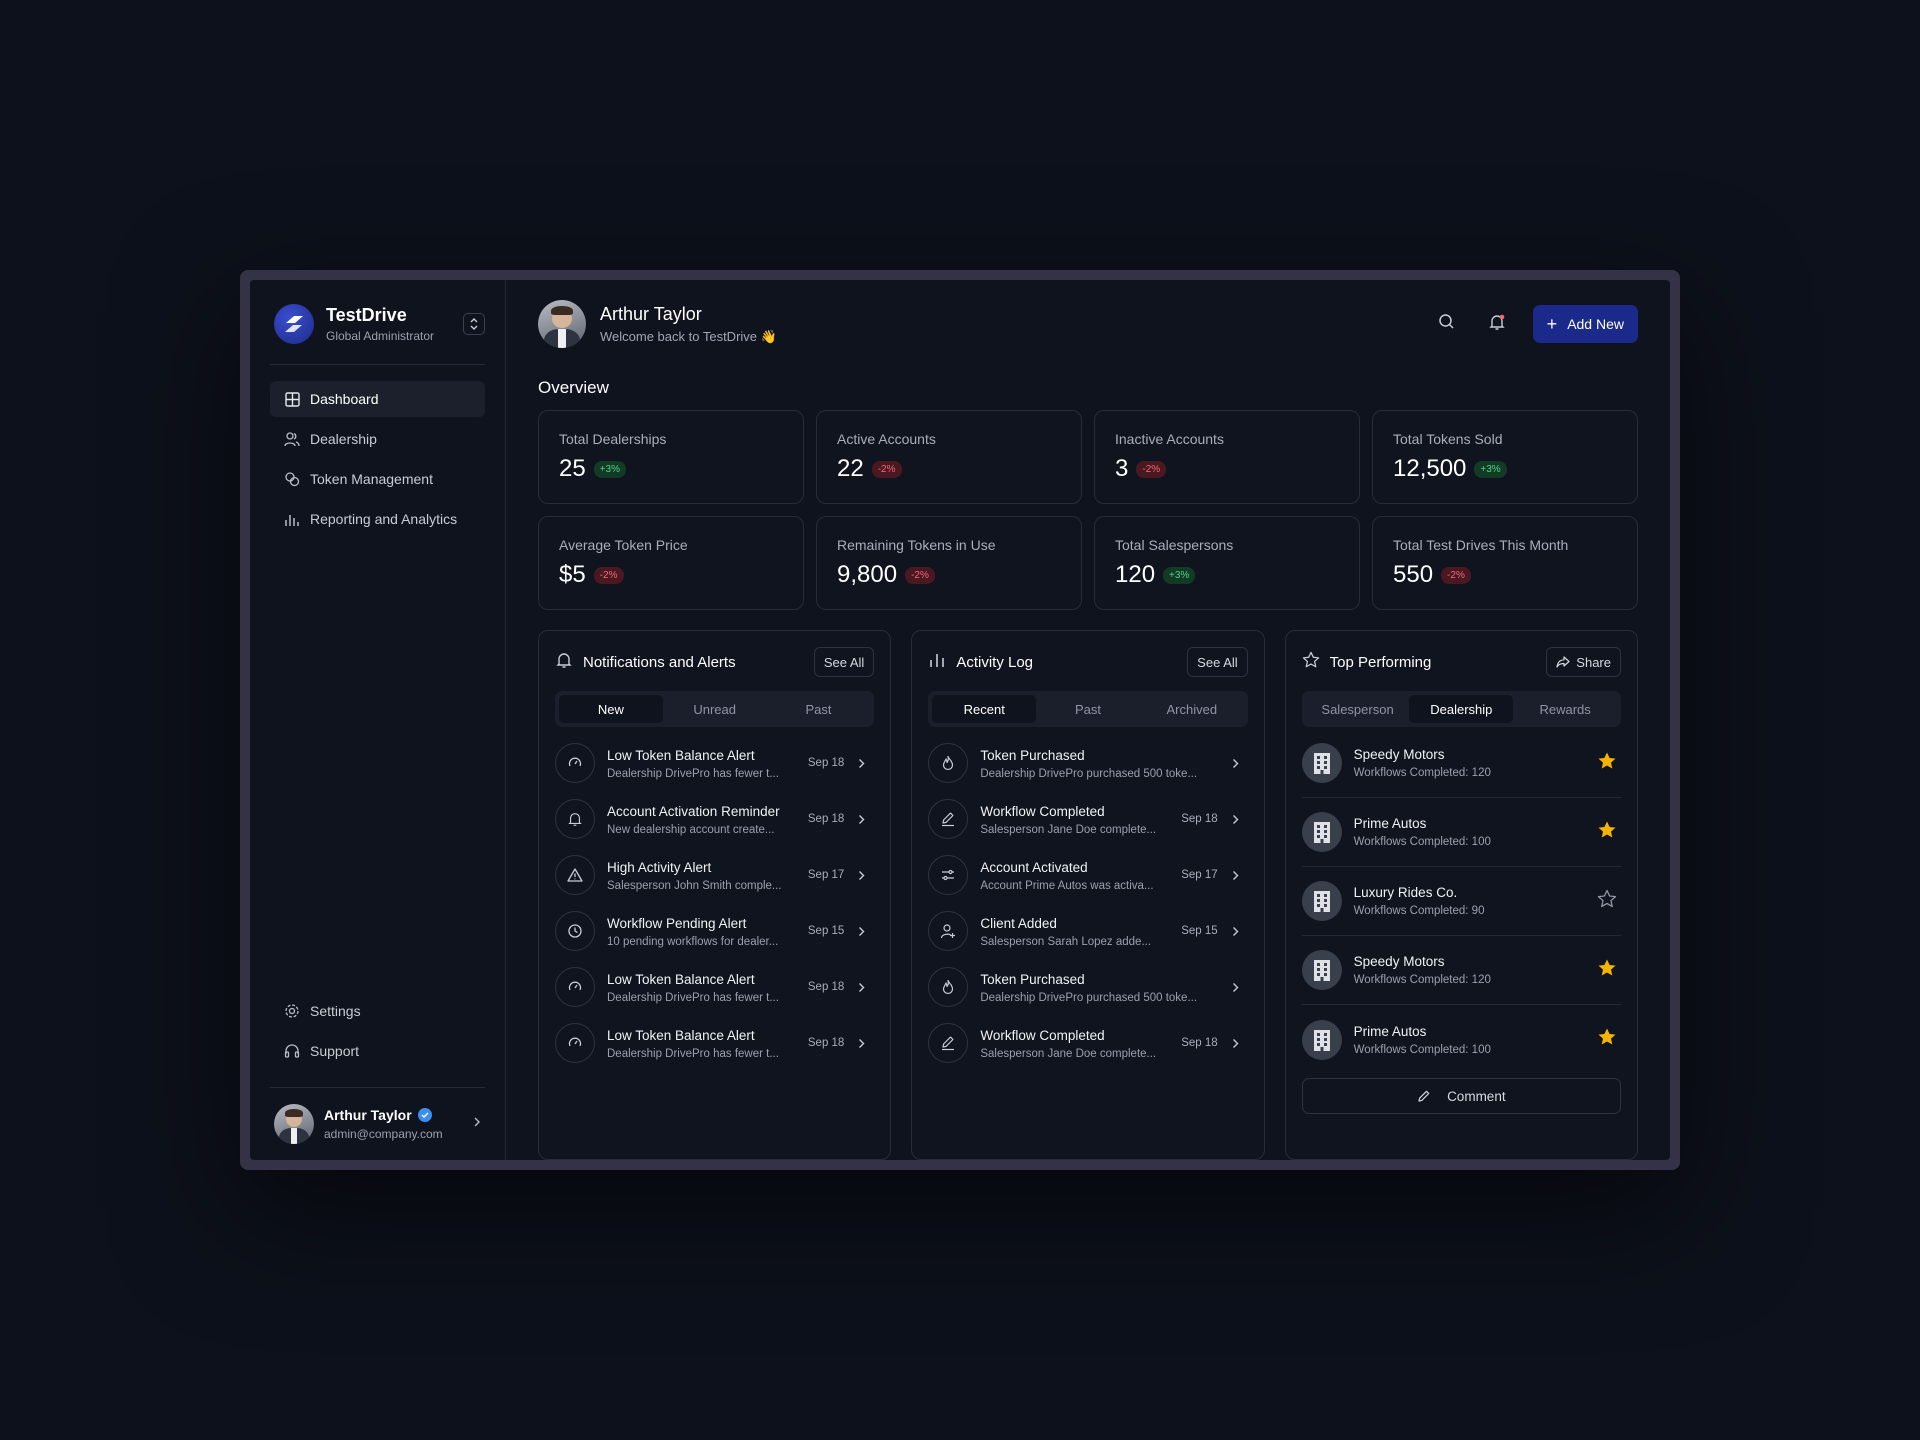 The height and width of the screenshot is (1440, 1920). I want to click on workflows-completed: Workflows Completed: 120, so click(1422, 980).